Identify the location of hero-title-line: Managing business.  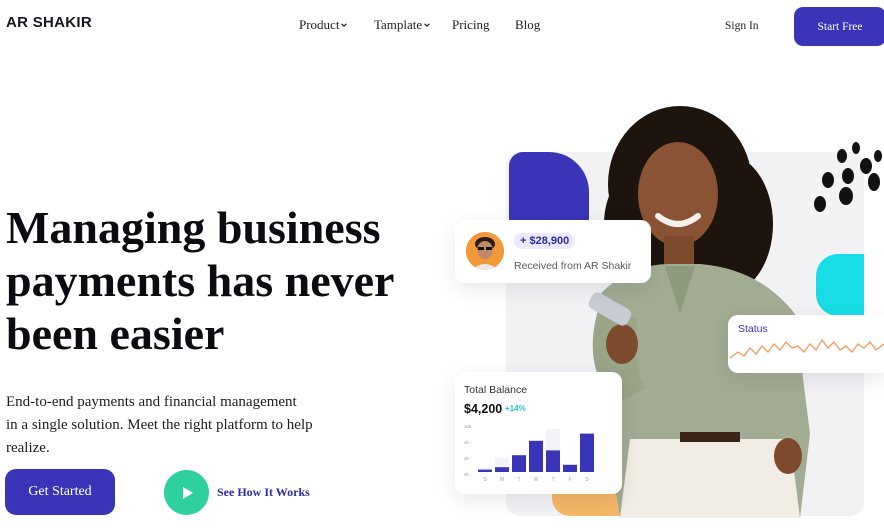
(193, 227).